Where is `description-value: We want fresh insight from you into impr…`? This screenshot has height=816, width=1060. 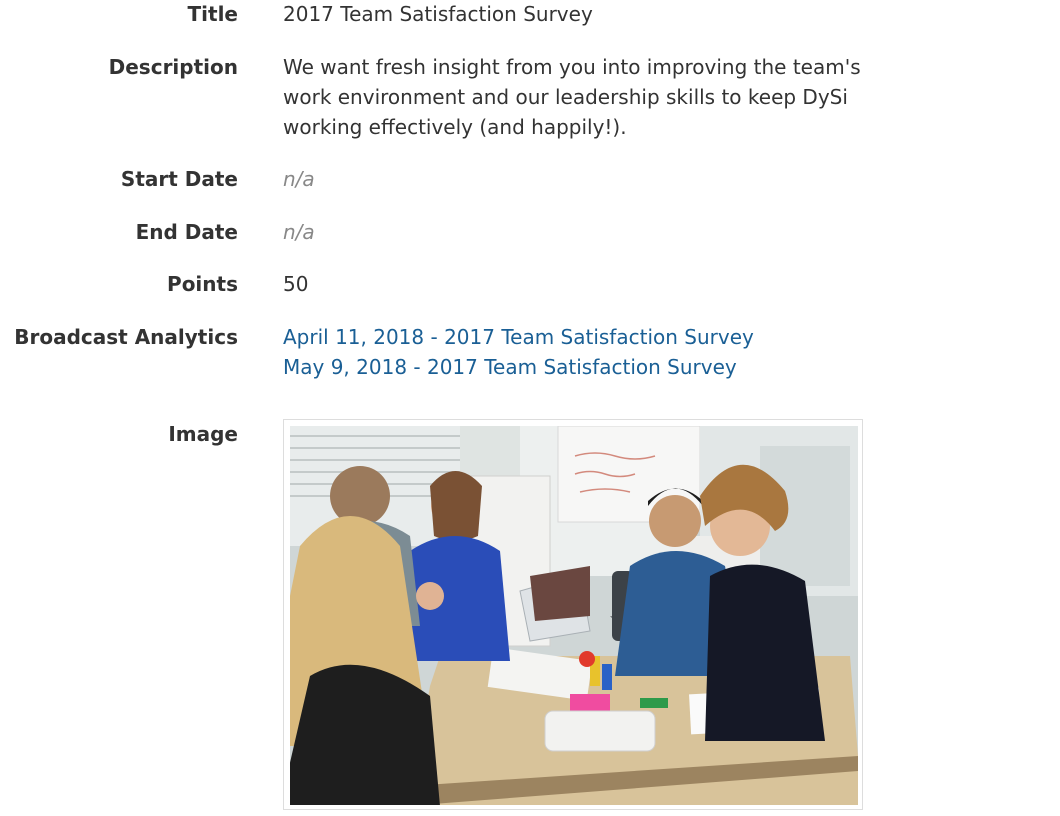
description-value: We want fresh insight from you into impr… is located at coordinates (572, 97).